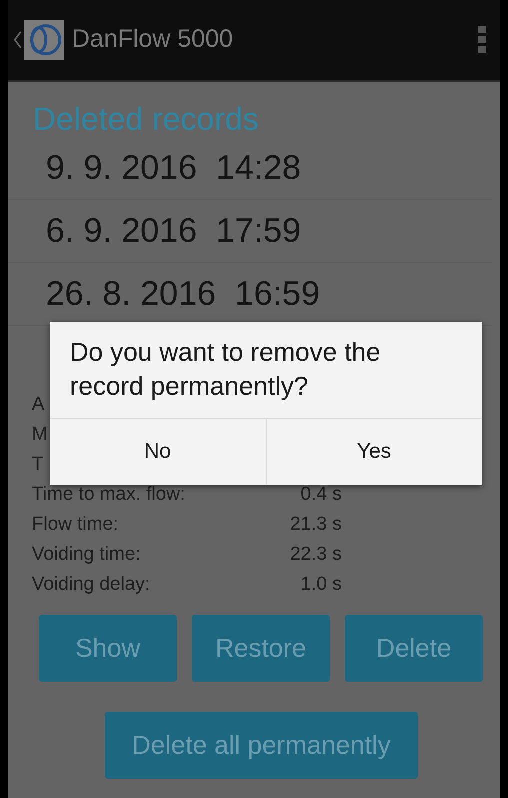  What do you see at coordinates (321, 584) in the screenshot?
I see `stat-value: 1.0 s` at bounding box center [321, 584].